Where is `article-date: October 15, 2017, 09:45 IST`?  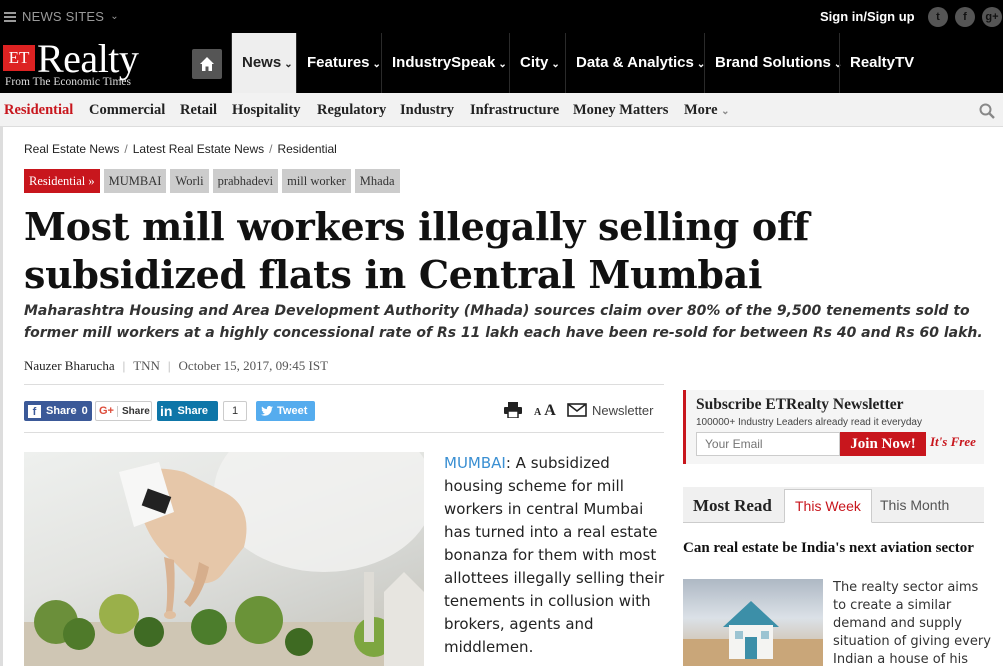 article-date: October 15, 2017, 09:45 IST is located at coordinates (253, 365).